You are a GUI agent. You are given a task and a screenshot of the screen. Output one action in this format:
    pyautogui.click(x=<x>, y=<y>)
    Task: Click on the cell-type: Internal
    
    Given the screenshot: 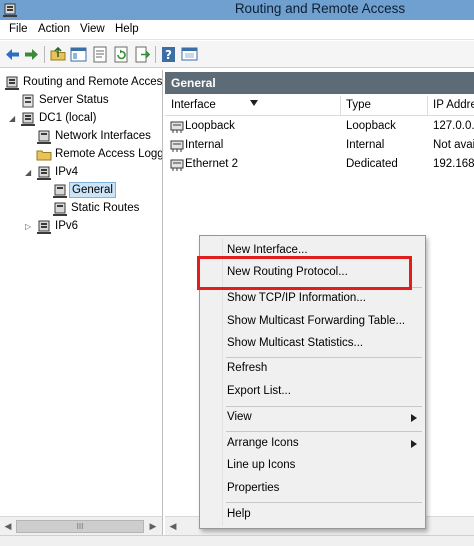 What is the action you would take?
    pyautogui.click(x=365, y=145)
    